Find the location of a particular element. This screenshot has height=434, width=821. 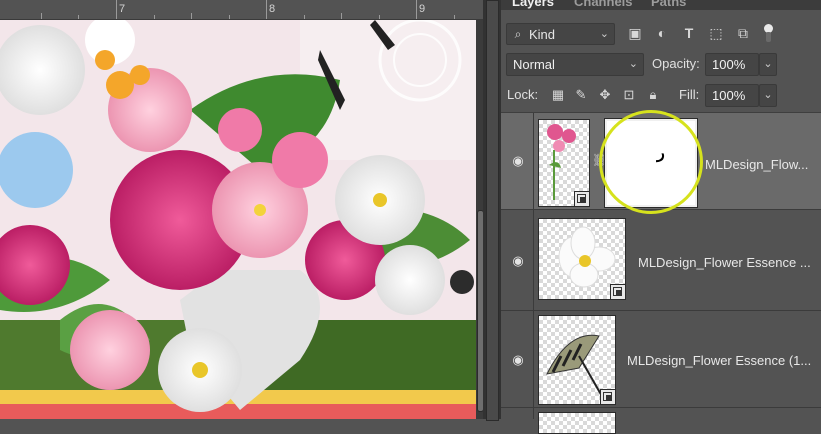

lock-label: Lock: is located at coordinates (523, 94).